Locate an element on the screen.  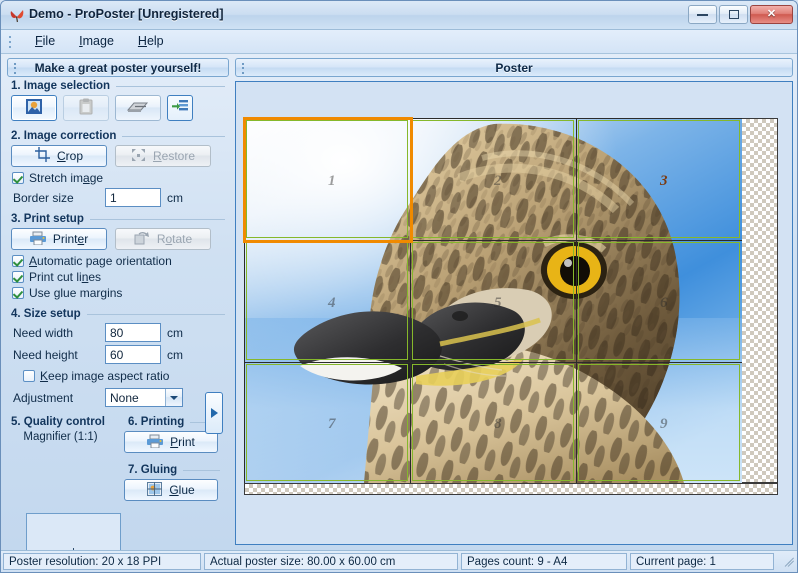
crop-button: Crop is located at coordinates (59, 156).